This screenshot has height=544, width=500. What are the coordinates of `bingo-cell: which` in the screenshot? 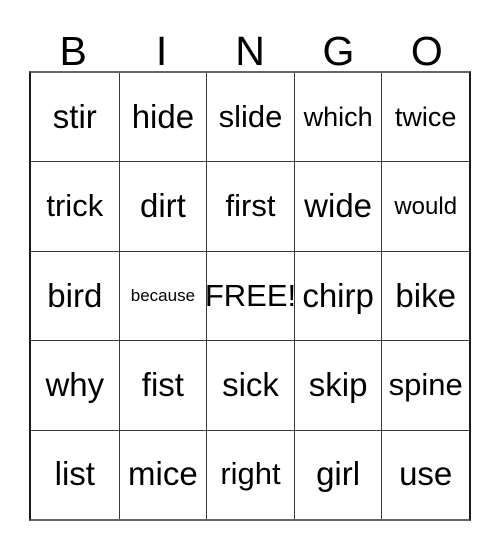 It's located at (337, 117).